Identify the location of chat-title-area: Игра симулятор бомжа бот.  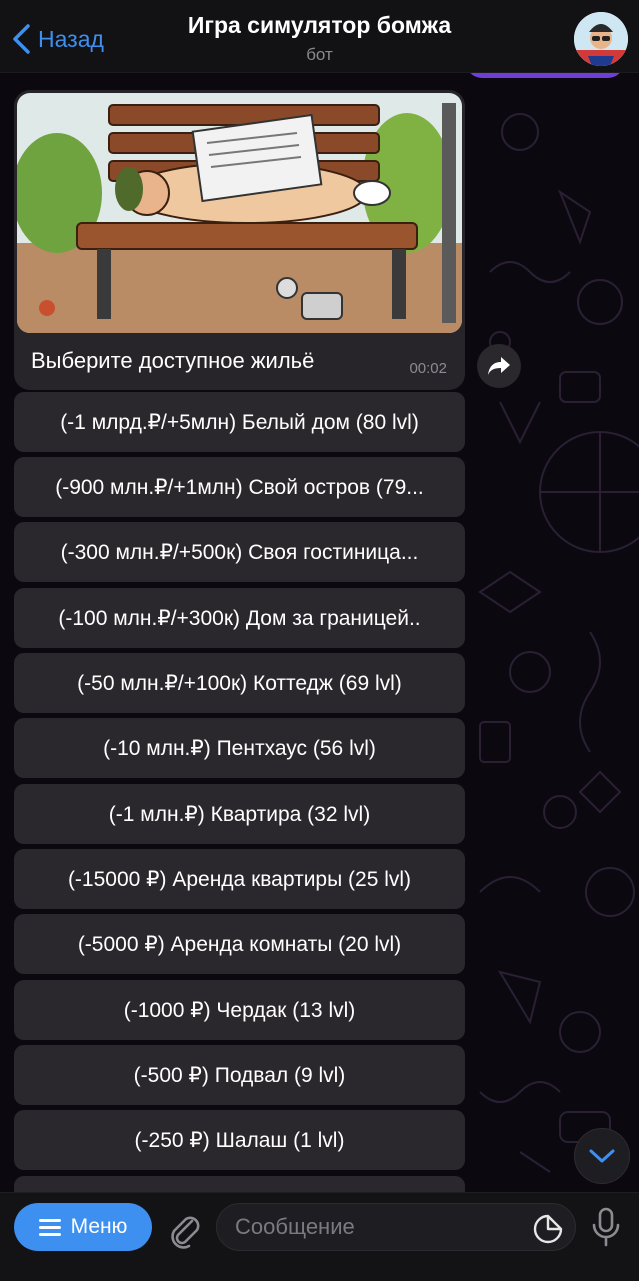
(319, 38).